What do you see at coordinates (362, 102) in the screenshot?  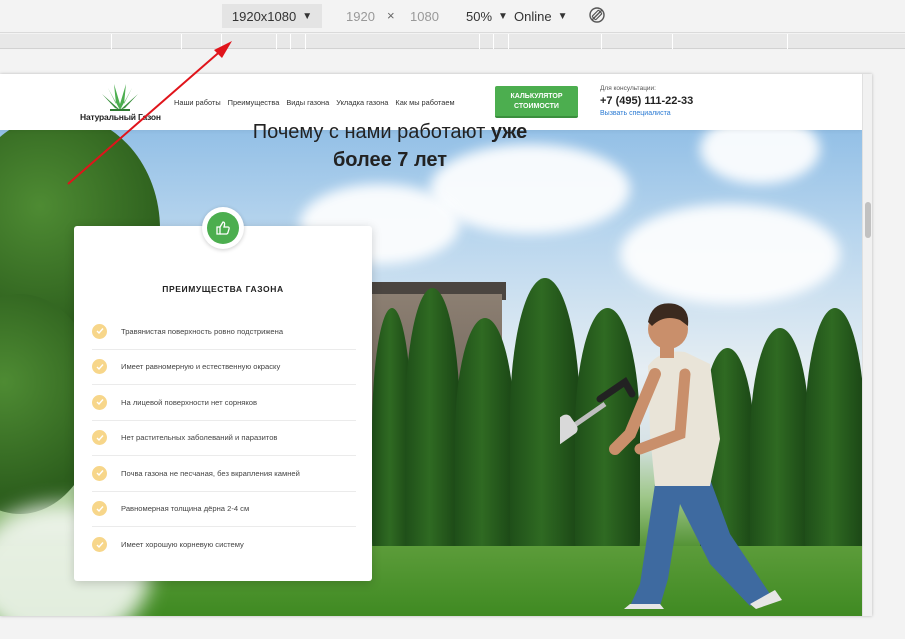 I see `nav-link-installation: Укладка газона` at bounding box center [362, 102].